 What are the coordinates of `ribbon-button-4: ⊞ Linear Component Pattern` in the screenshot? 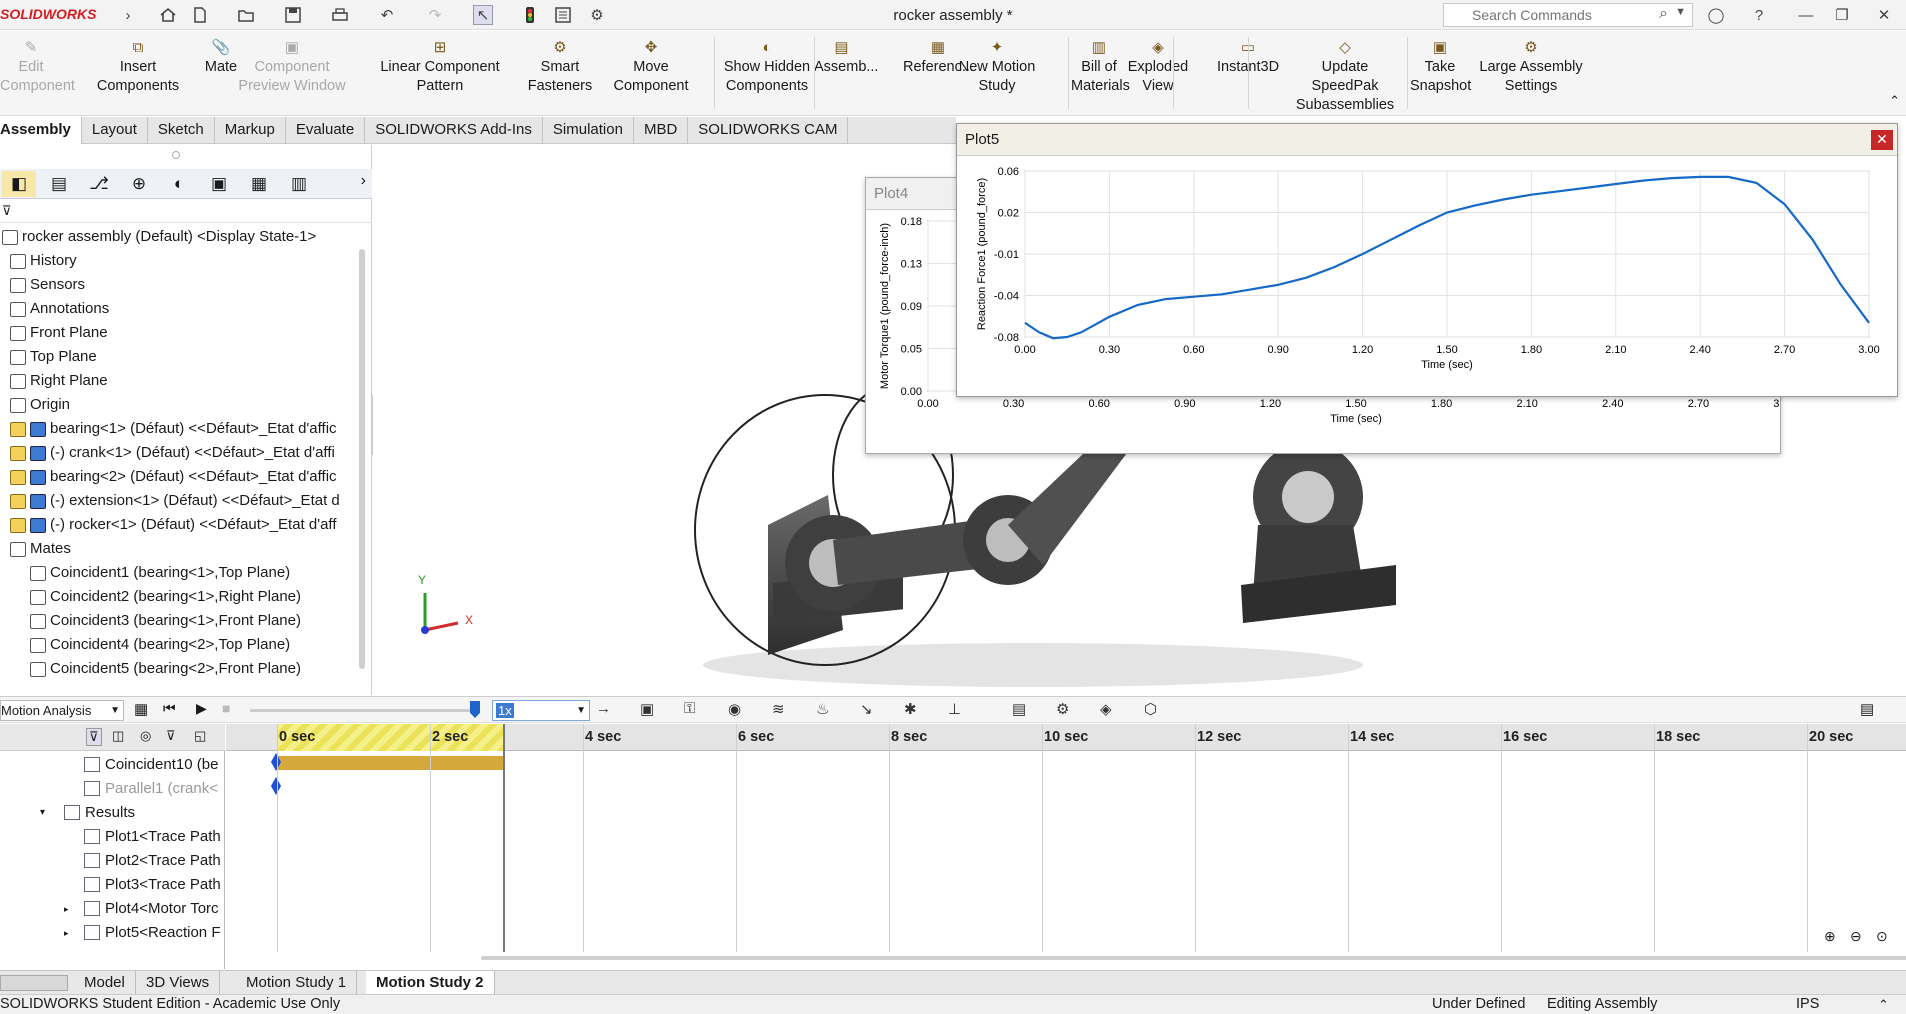 It's located at (440, 67).